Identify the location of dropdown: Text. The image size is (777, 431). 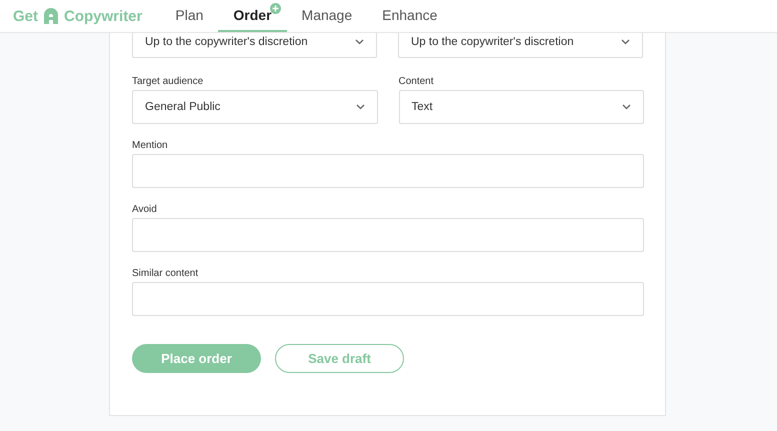
(521, 107).